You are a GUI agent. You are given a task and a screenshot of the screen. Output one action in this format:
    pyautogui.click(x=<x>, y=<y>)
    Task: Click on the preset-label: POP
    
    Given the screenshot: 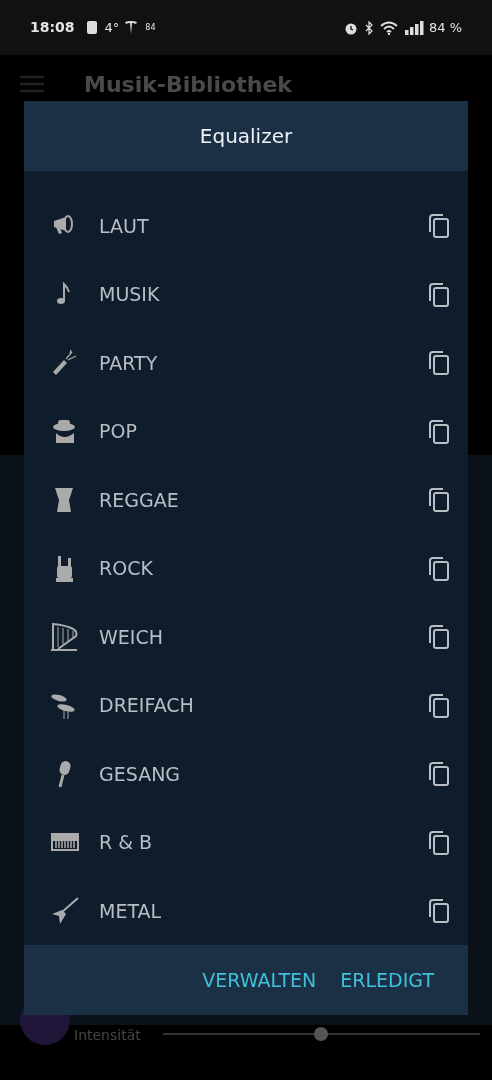 What is the action you would take?
    pyautogui.click(x=118, y=432)
    